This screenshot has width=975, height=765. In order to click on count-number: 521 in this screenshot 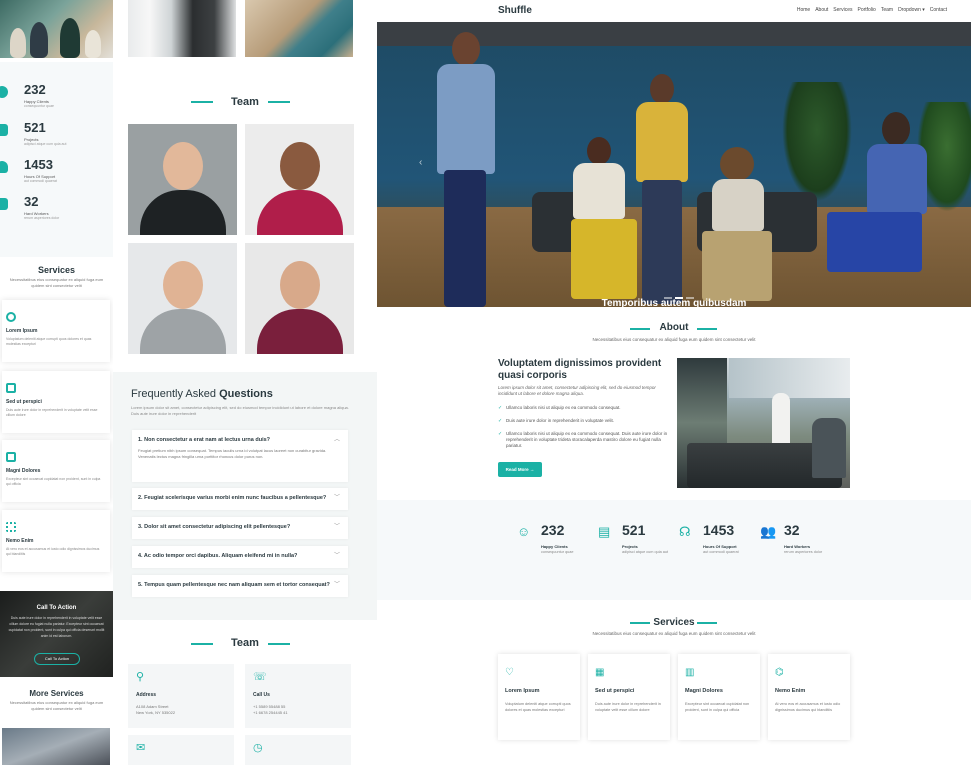, I will do `click(35, 127)`.